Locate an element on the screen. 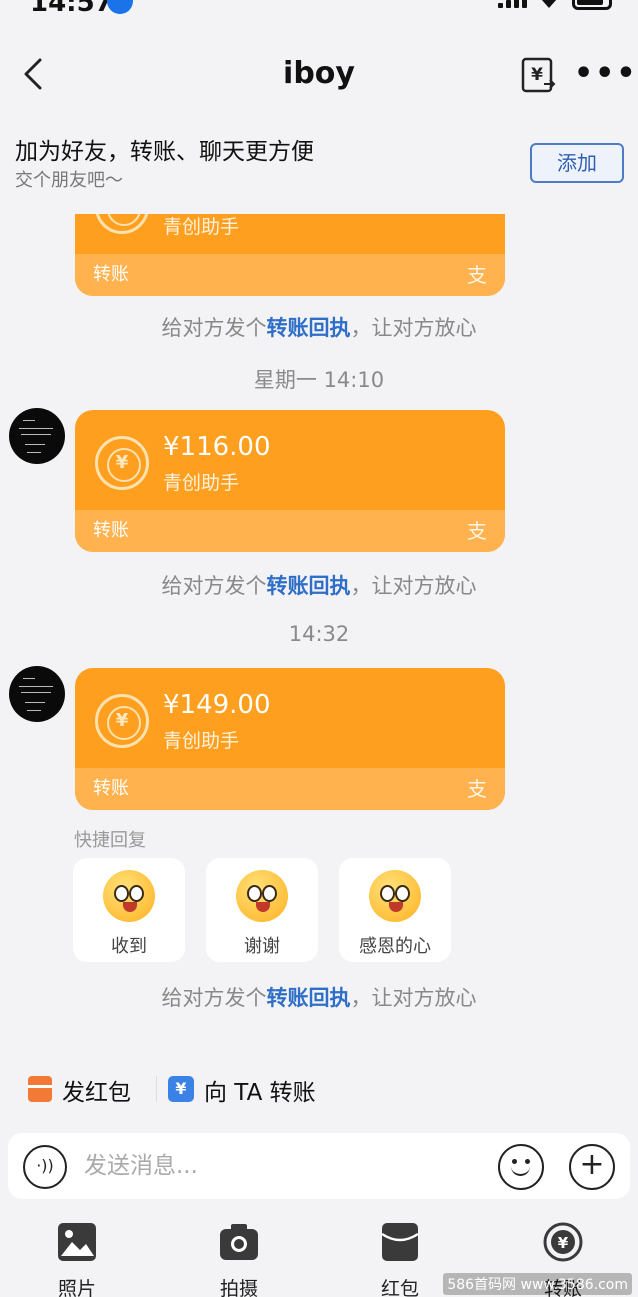 The height and width of the screenshot is (1297, 638). grin-emoji-icon is located at coordinates (262, 896).